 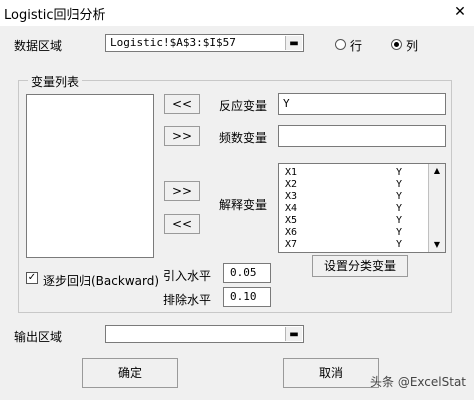 What do you see at coordinates (360, 266) in the screenshot?
I see `set-categorical-button: 设置分类变量` at bounding box center [360, 266].